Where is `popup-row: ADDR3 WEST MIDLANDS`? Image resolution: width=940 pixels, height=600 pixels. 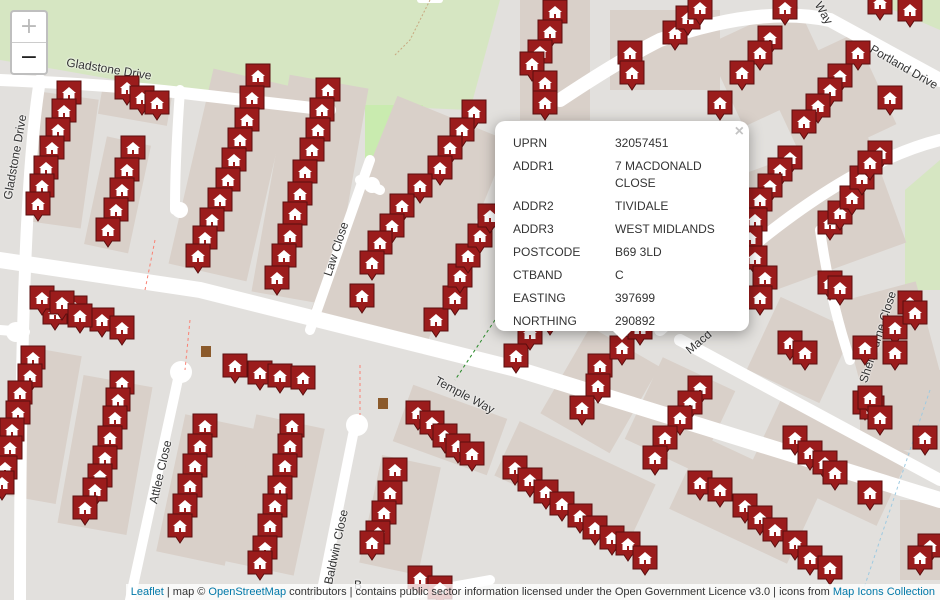
popup-row: ADDR3 WEST MIDLANDS is located at coordinates (624, 232).